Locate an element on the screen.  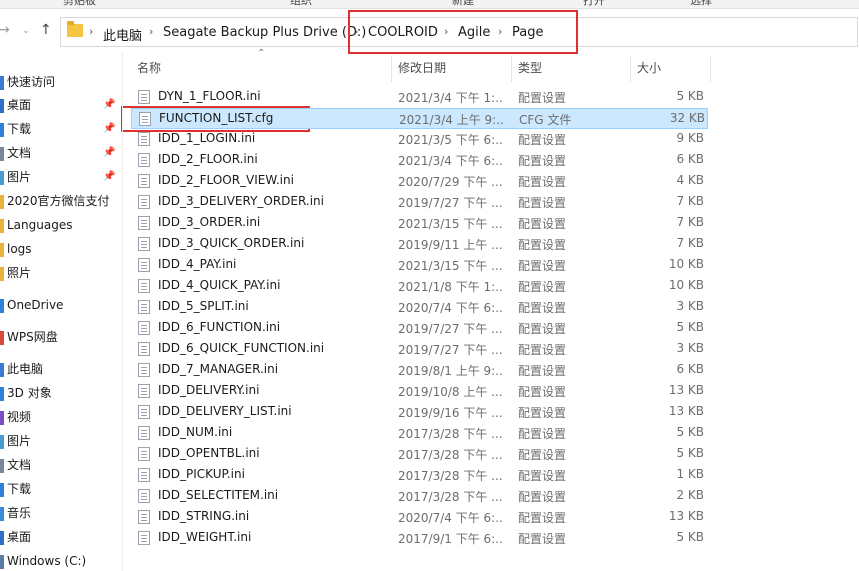
sidebar-item-label: 音乐 is located at coordinates (19, 513).